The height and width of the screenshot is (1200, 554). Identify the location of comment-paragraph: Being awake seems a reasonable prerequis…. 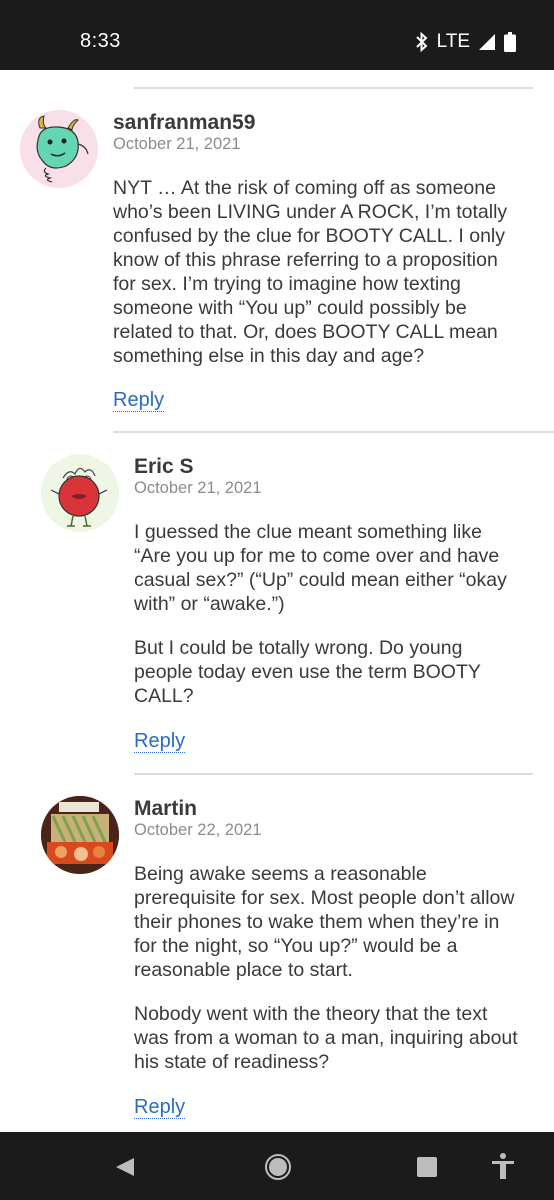
(324, 922).